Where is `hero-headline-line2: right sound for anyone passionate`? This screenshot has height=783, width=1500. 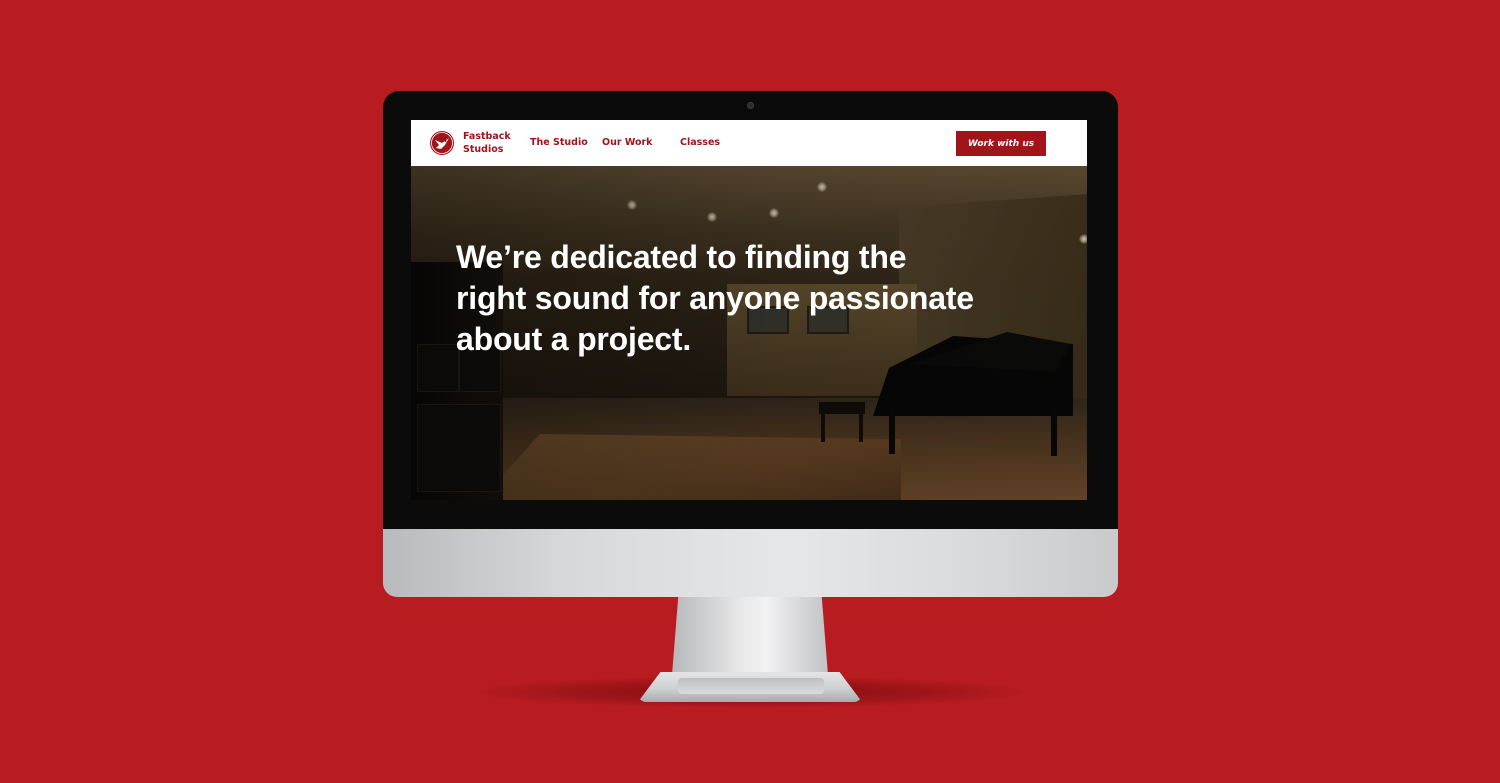 hero-headline-line2: right sound for anyone passionate is located at coordinates (715, 298).